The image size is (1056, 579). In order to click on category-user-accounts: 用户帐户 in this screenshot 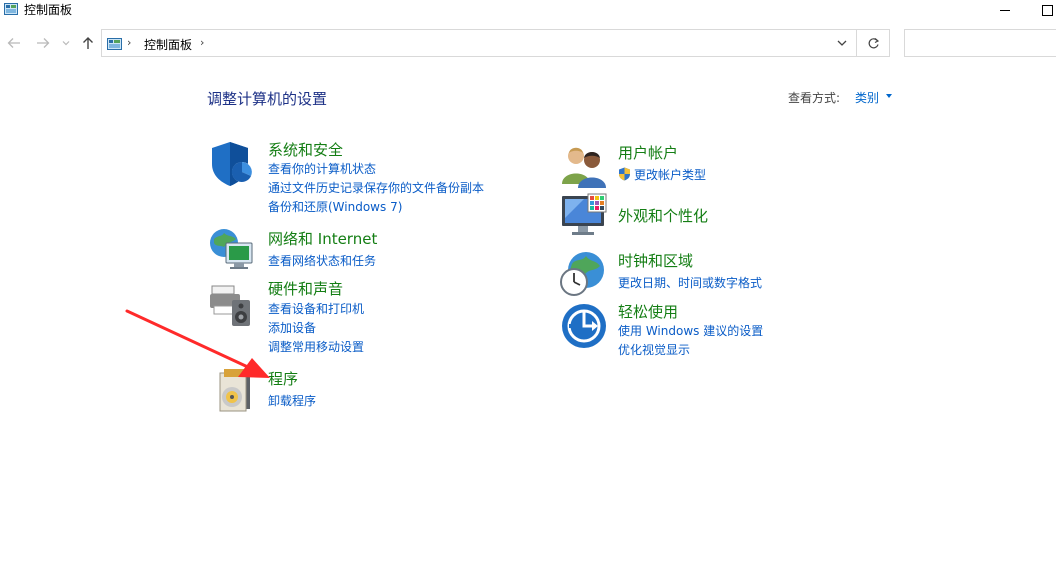, I will do `click(648, 152)`.